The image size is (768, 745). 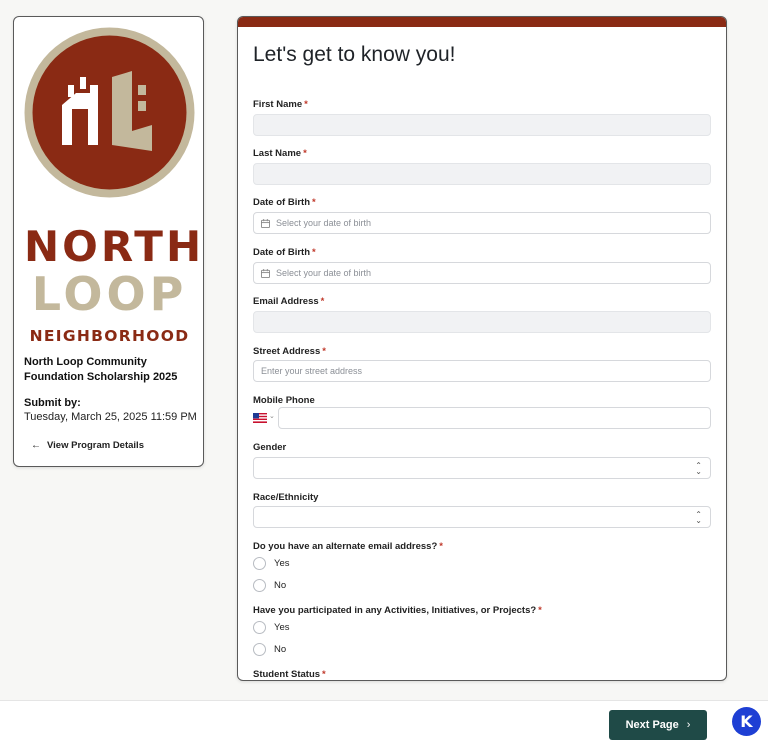 I want to click on participation-yes: Yes, so click(x=271, y=627).